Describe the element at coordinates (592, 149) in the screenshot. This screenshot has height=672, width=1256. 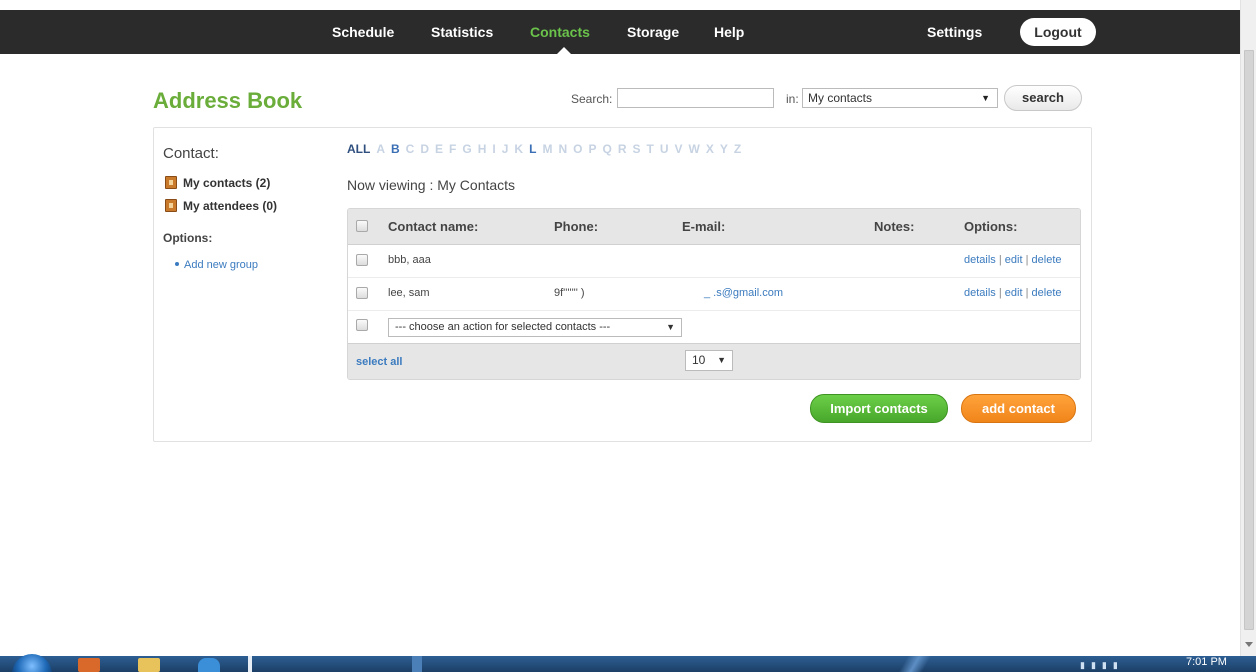
I see `alphabet-letter-p: P` at that location.